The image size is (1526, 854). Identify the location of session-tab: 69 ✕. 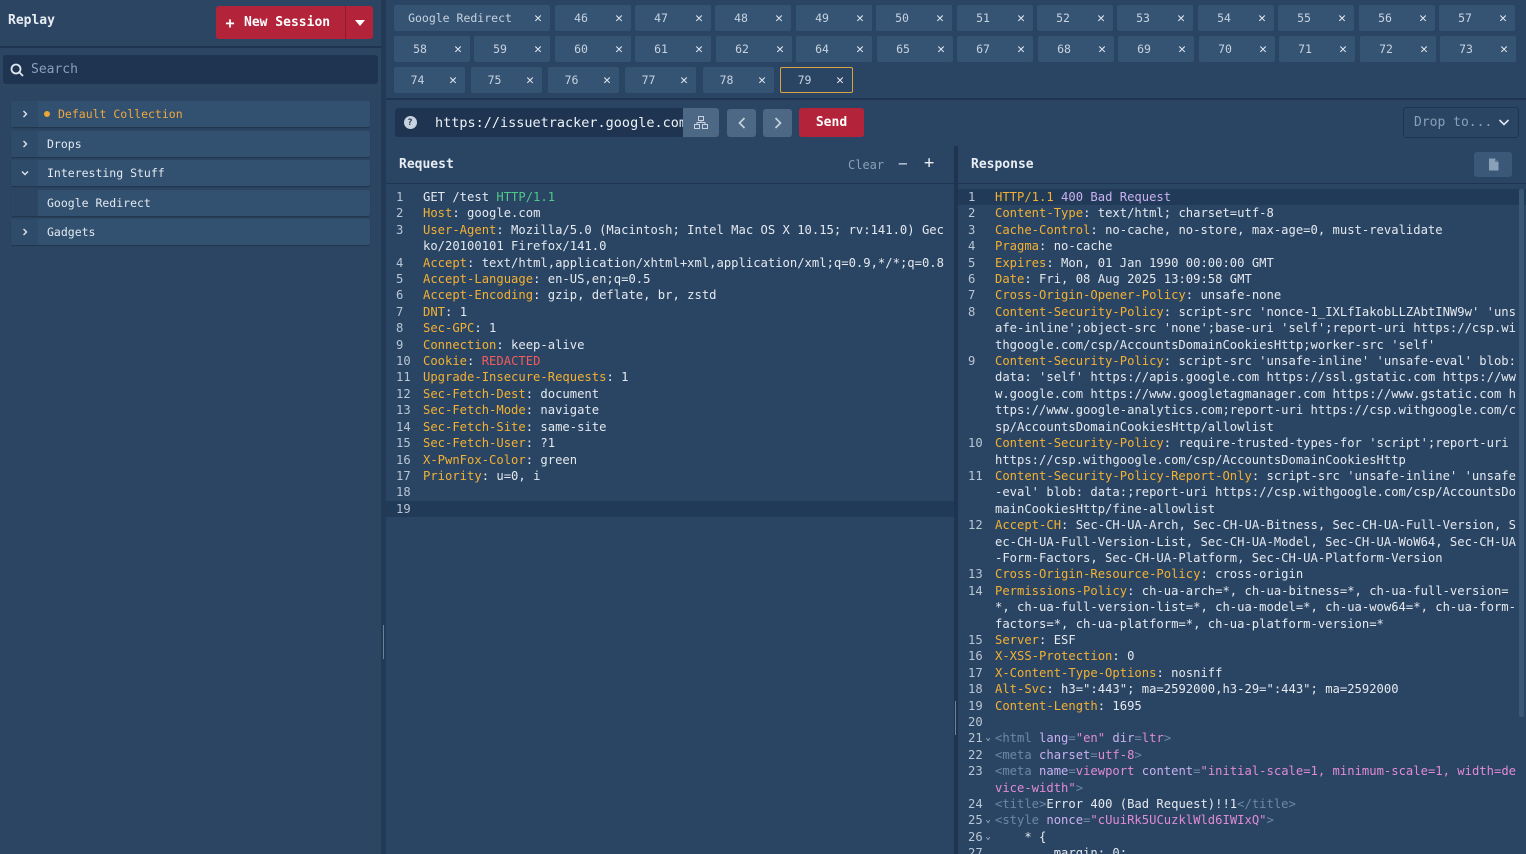
(1156, 49).